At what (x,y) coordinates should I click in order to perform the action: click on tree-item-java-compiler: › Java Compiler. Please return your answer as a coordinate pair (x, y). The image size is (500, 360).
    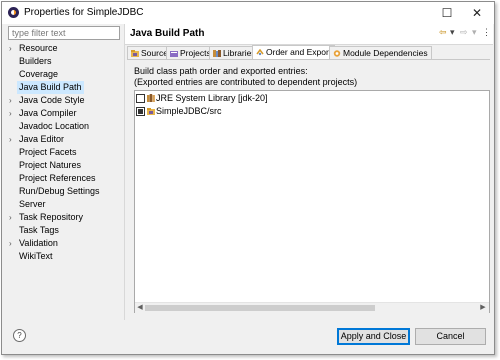
    Looking at the image, I should click on (64, 113).